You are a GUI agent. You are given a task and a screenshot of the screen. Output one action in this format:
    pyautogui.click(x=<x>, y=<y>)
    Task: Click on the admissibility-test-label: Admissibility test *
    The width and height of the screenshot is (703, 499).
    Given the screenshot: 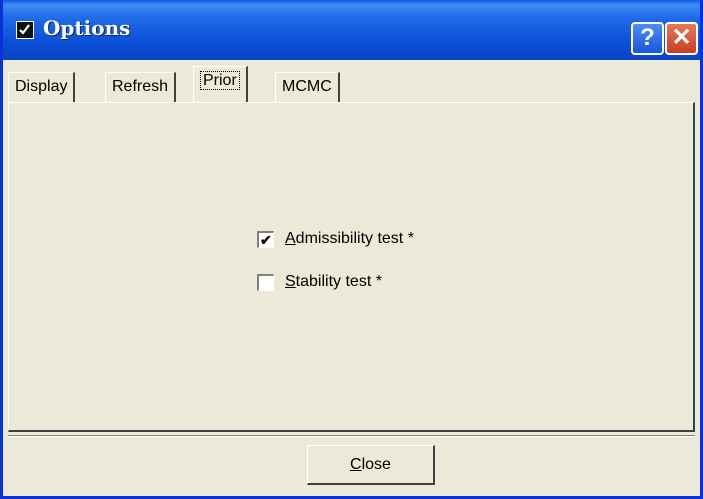 What is the action you would take?
    pyautogui.click(x=349, y=238)
    